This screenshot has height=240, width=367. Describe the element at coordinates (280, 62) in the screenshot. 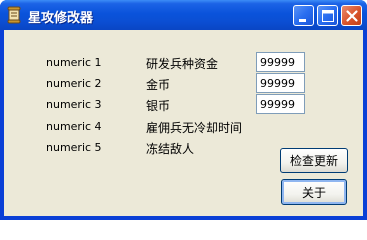

I see `numeric-1-value-field: 99999` at that location.